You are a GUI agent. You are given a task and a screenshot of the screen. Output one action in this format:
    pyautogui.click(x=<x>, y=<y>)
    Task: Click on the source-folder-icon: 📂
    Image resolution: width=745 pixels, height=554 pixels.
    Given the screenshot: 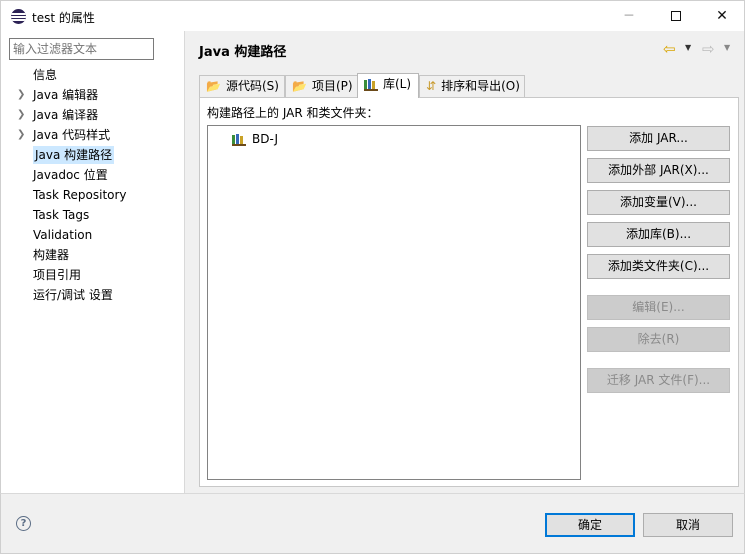 What is the action you would take?
    pyautogui.click(x=213, y=86)
    